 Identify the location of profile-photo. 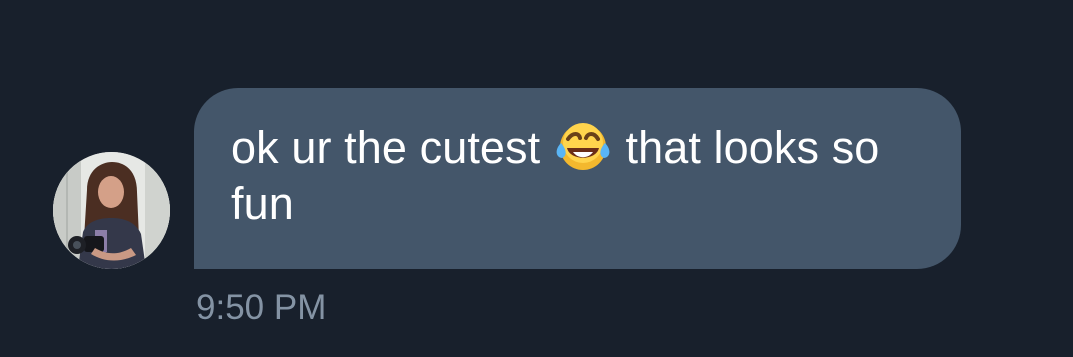
(111, 210).